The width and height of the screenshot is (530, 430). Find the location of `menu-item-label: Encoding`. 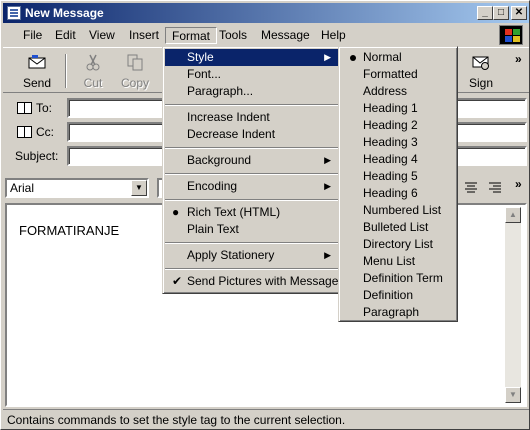

menu-item-label: Encoding is located at coordinates (212, 186).